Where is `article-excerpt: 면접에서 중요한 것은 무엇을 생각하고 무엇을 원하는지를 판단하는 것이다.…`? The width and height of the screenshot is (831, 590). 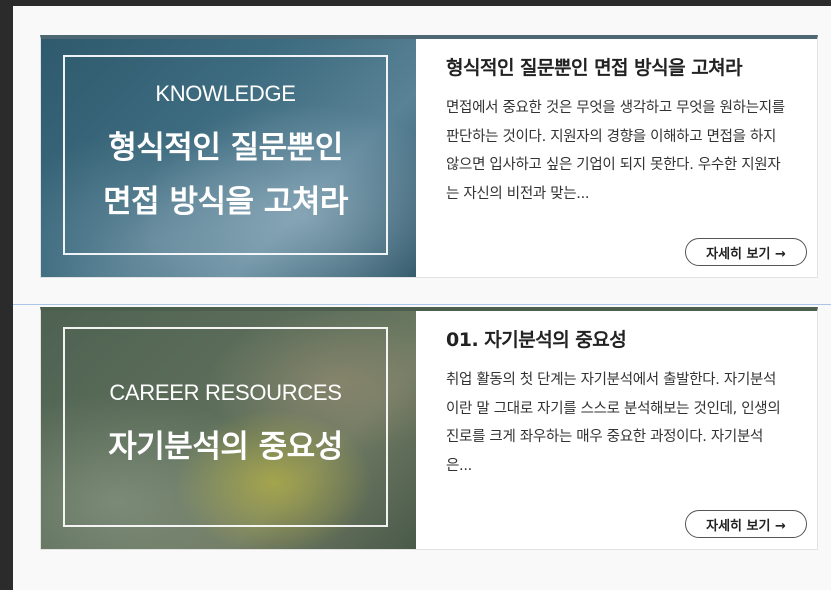
article-excerpt: 면접에서 중요한 것은 무엇을 생각하고 무엇을 원하는지를 판단하는 것이다.… is located at coordinates (615, 151).